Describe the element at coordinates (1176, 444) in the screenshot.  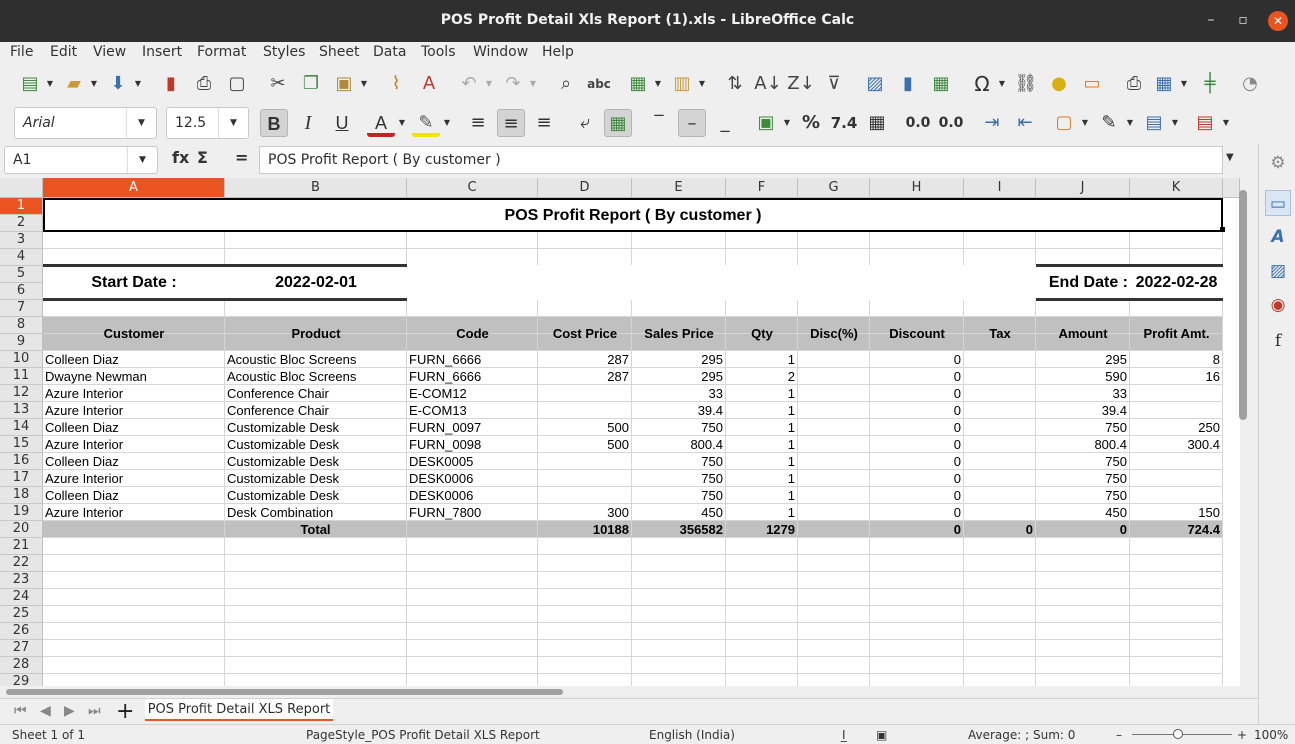
I see `table-cell: 300.4` at that location.